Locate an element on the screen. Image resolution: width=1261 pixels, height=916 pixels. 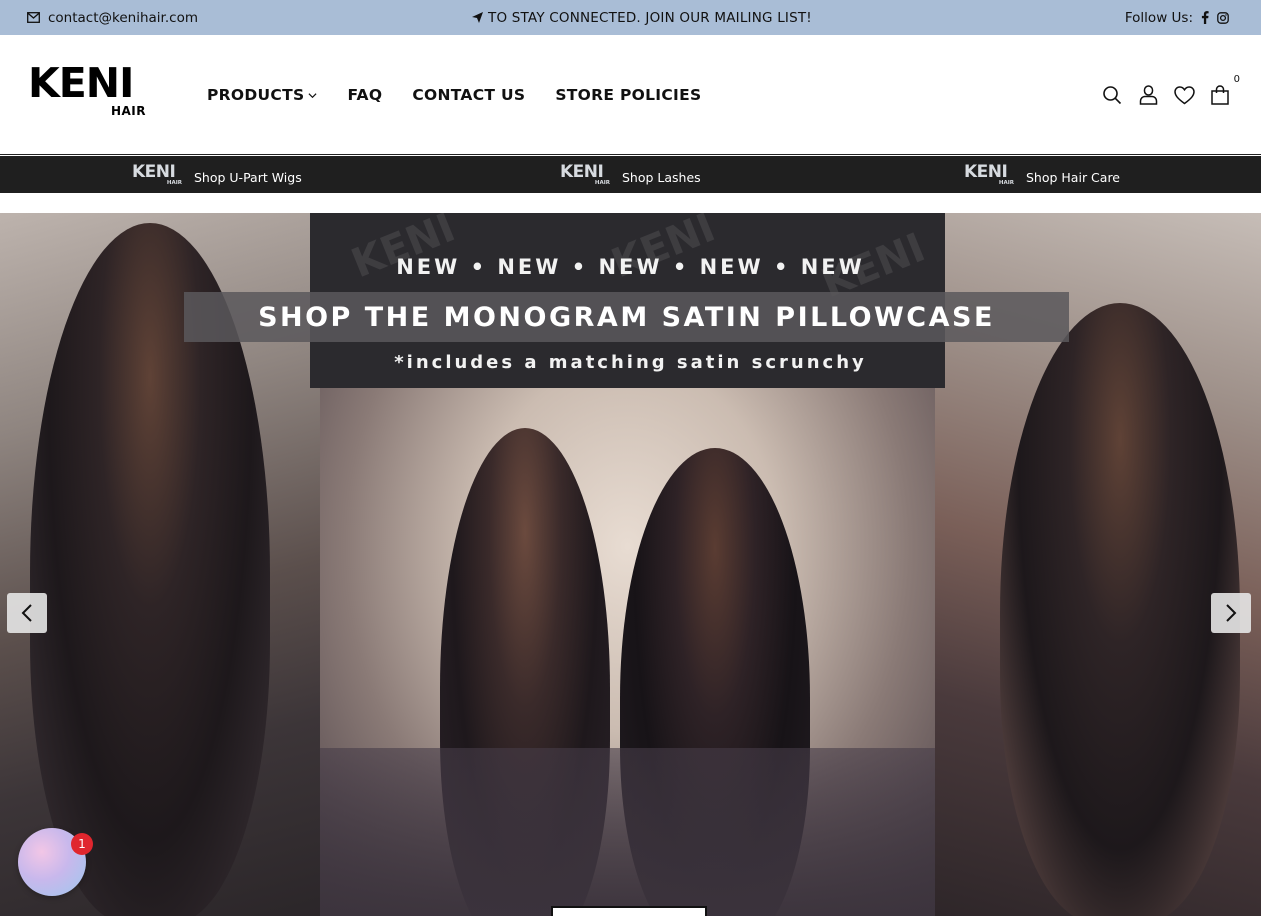
email-link: contact@kenihair.com is located at coordinates (112, 17).